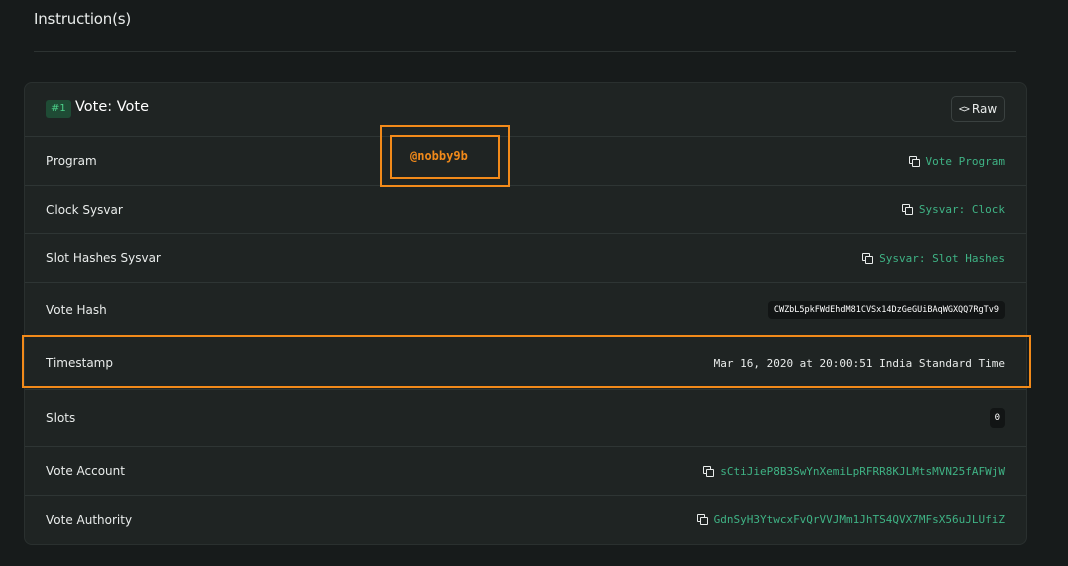 The image size is (1068, 566). I want to click on watermark-text: @nobby9b, so click(439, 156).